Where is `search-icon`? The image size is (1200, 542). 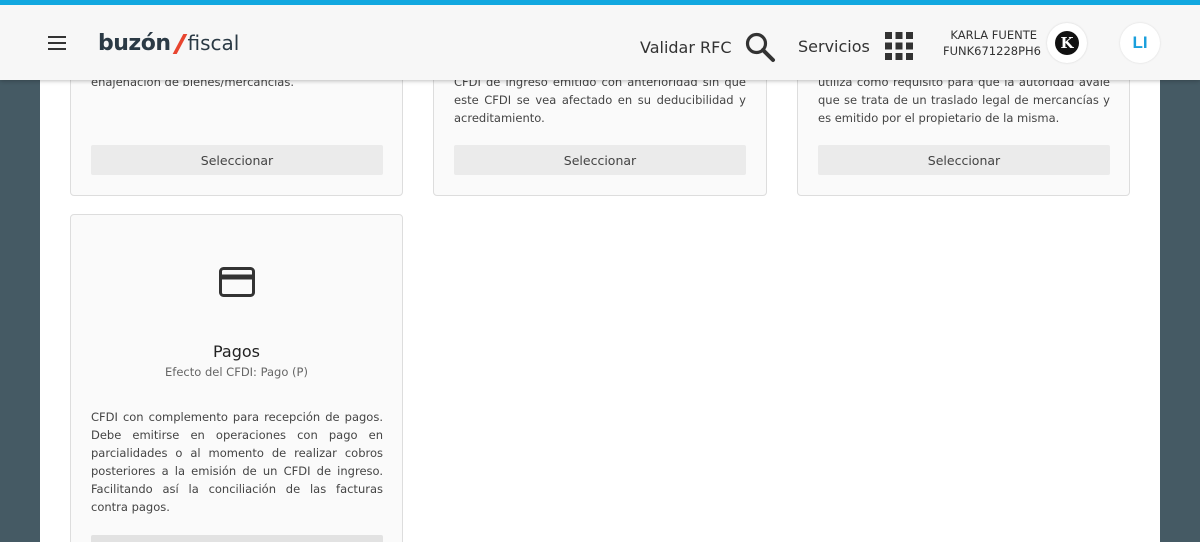 search-icon is located at coordinates (760, 47).